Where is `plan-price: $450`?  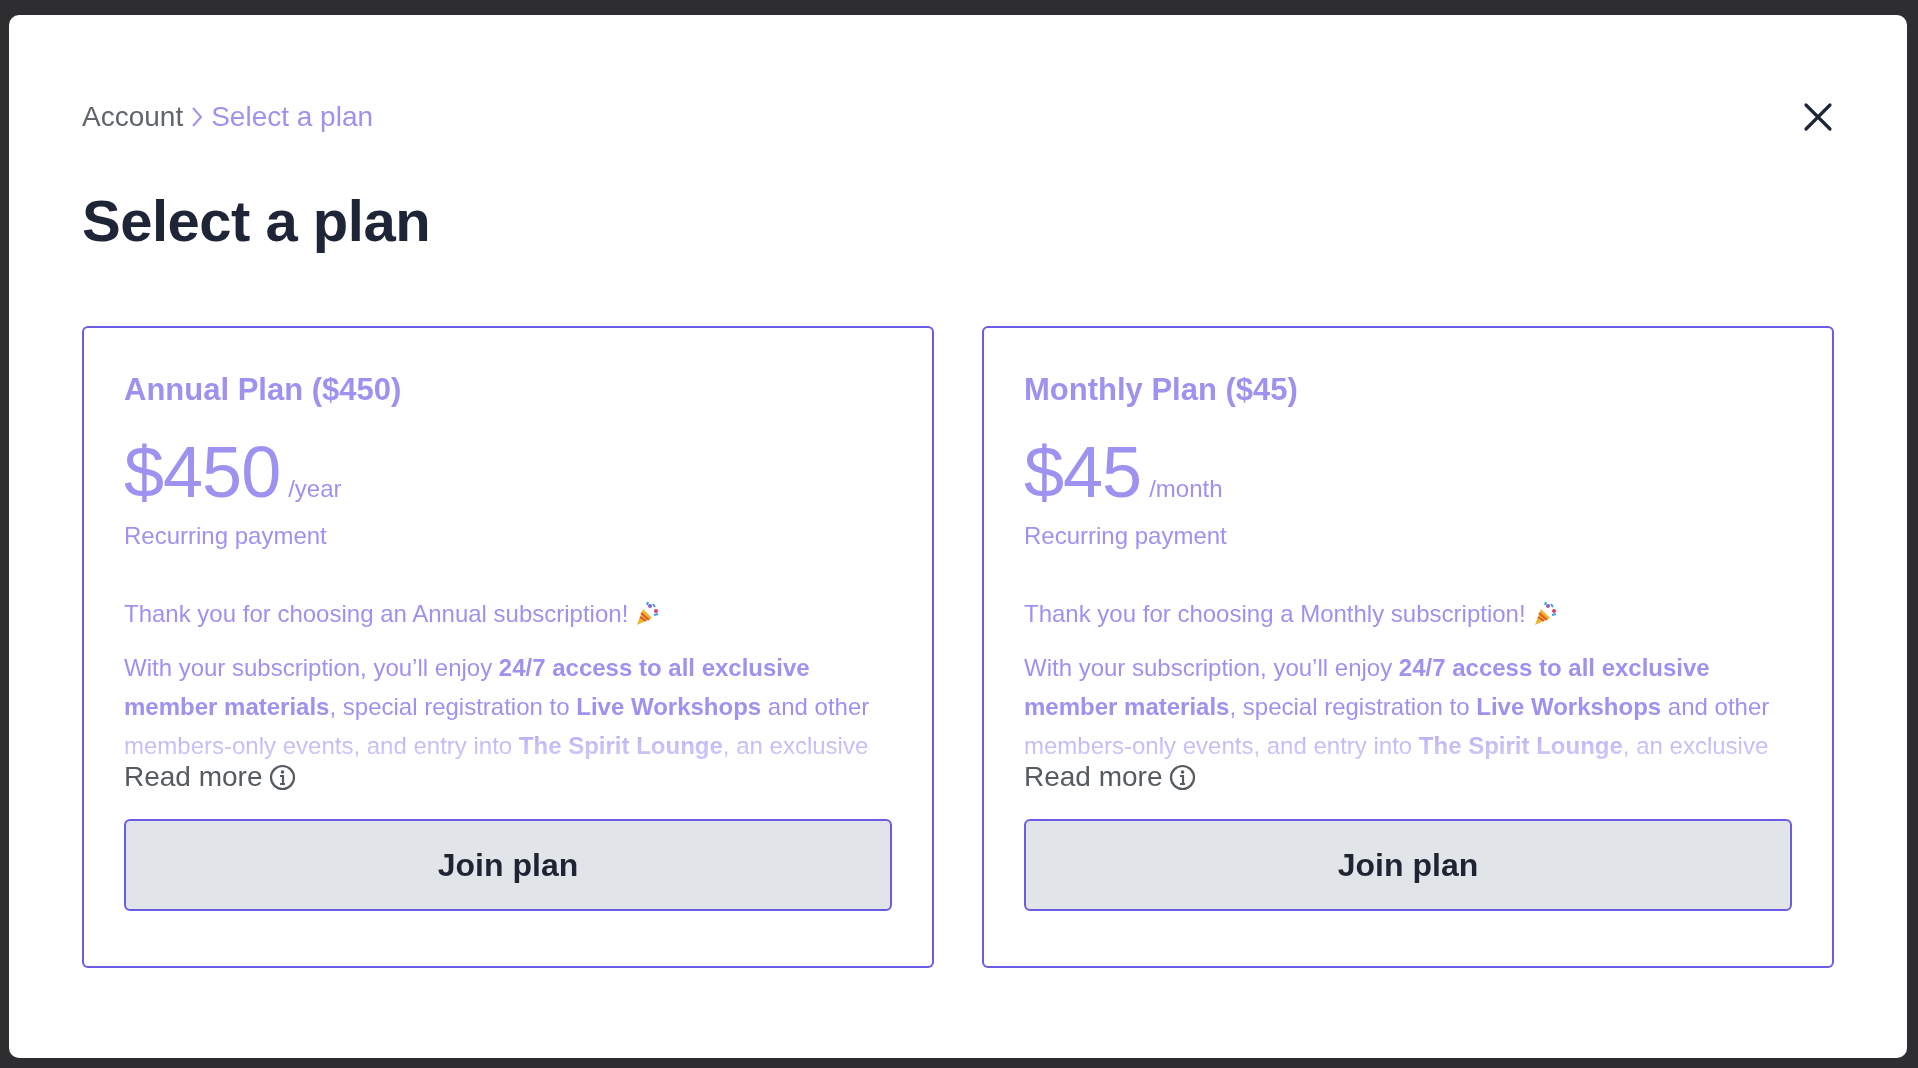
plan-price: $450 is located at coordinates (202, 472).